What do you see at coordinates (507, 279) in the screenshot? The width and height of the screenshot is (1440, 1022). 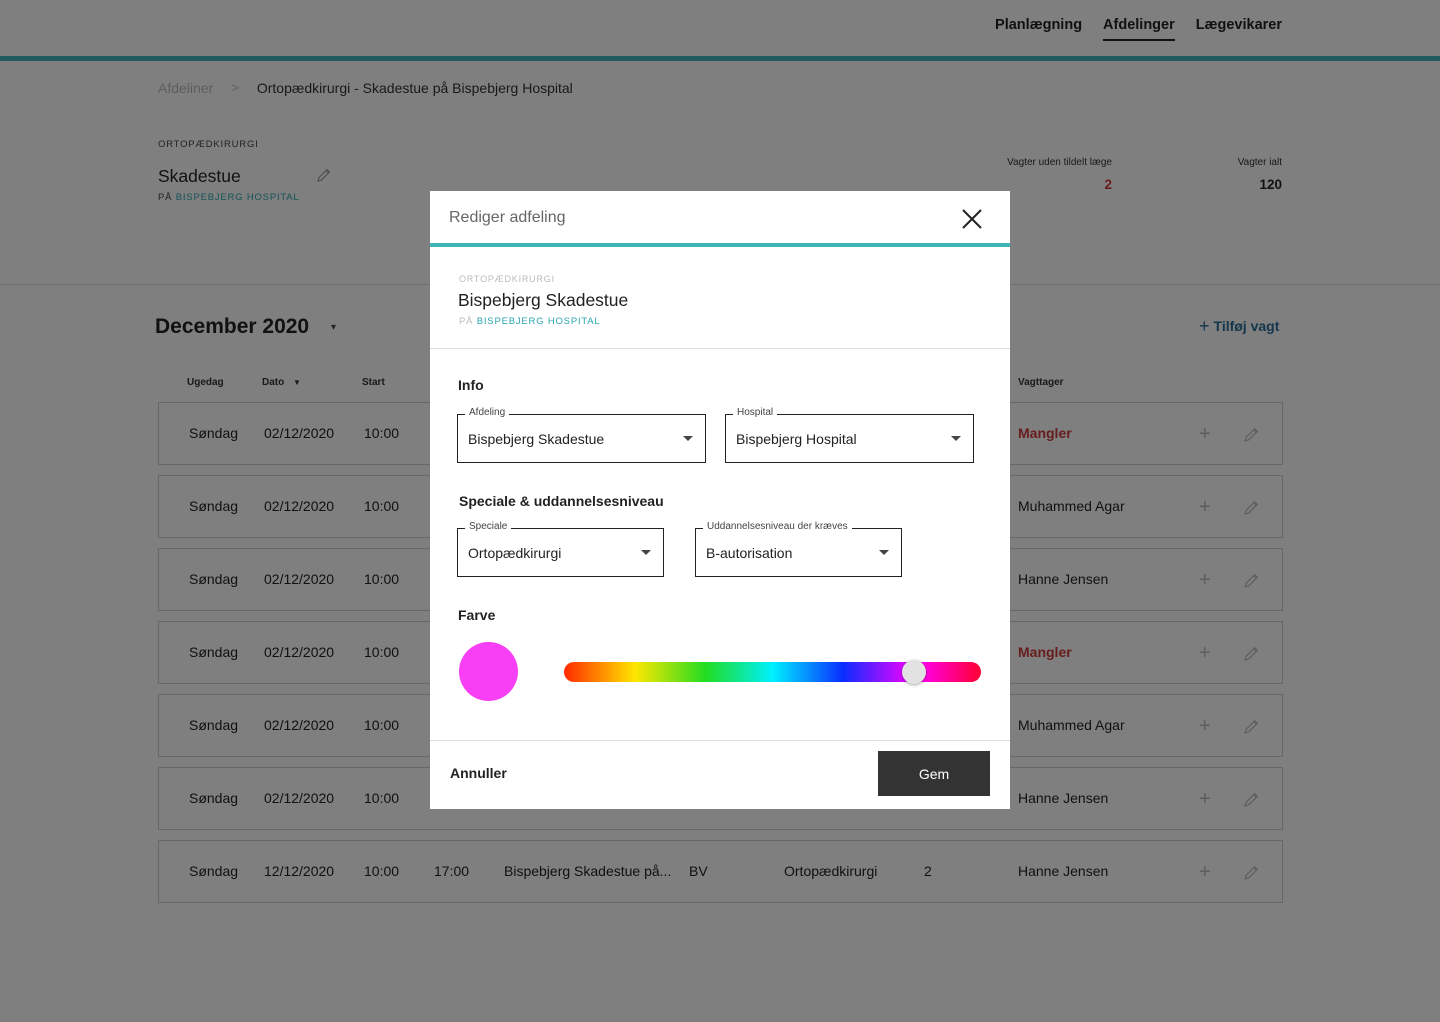 I see `modal-department-category: ORTOPÆDKIRURGI` at bounding box center [507, 279].